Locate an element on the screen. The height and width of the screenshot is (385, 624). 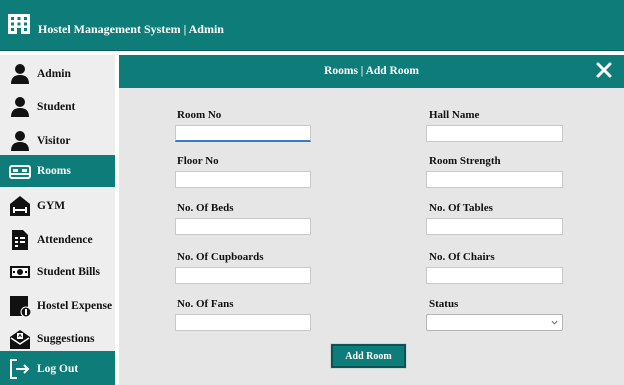
sidebar-item-gym: GYM is located at coordinates (57, 206).